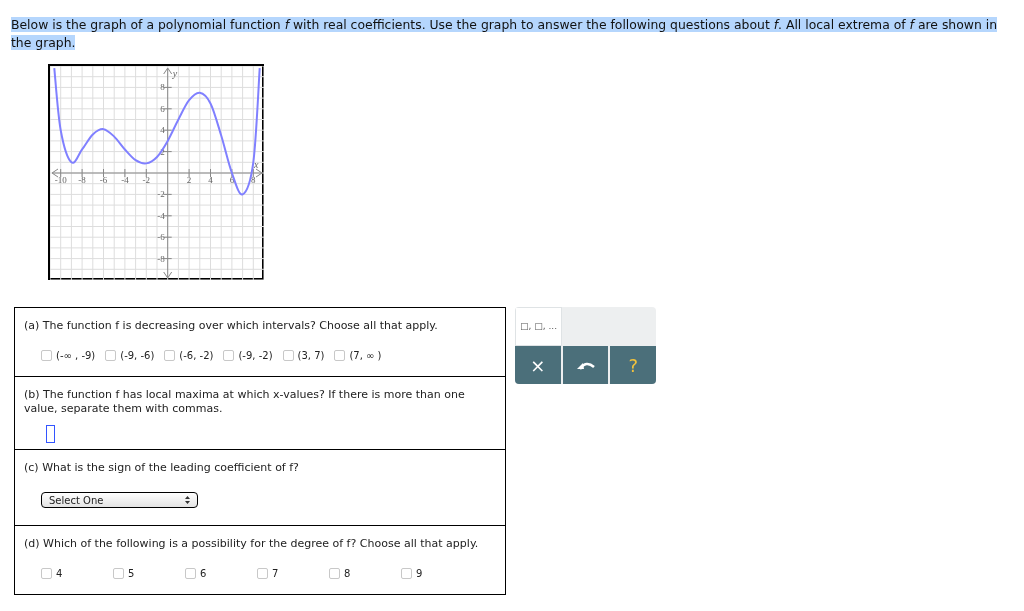 This screenshot has width=1024, height=611. What do you see at coordinates (256, 164) in the screenshot?
I see `axis-label: x` at bounding box center [256, 164].